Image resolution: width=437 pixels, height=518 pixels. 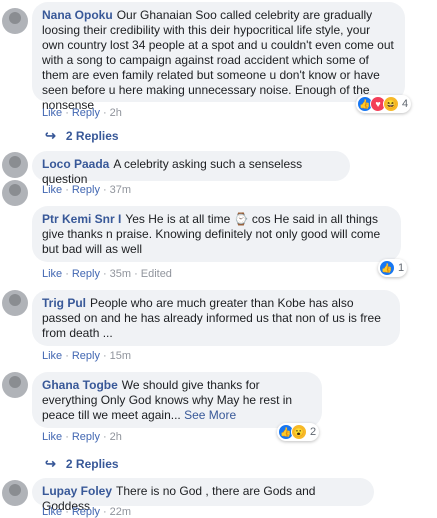 What do you see at coordinates (405, 104) in the screenshot?
I see `reaction-count: 4` at bounding box center [405, 104].